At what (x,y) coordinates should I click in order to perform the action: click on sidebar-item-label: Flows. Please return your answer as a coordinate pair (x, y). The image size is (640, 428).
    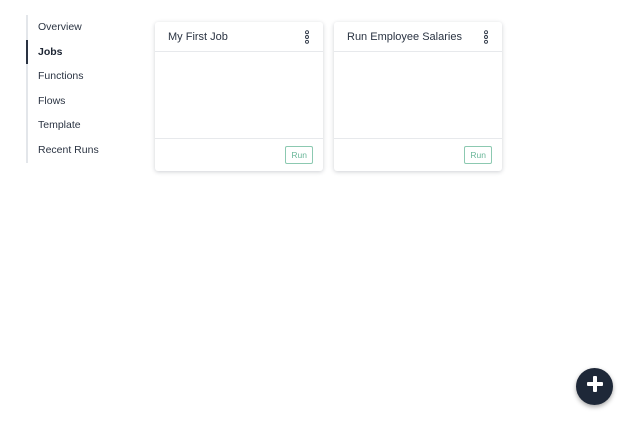
    Looking at the image, I should click on (52, 100).